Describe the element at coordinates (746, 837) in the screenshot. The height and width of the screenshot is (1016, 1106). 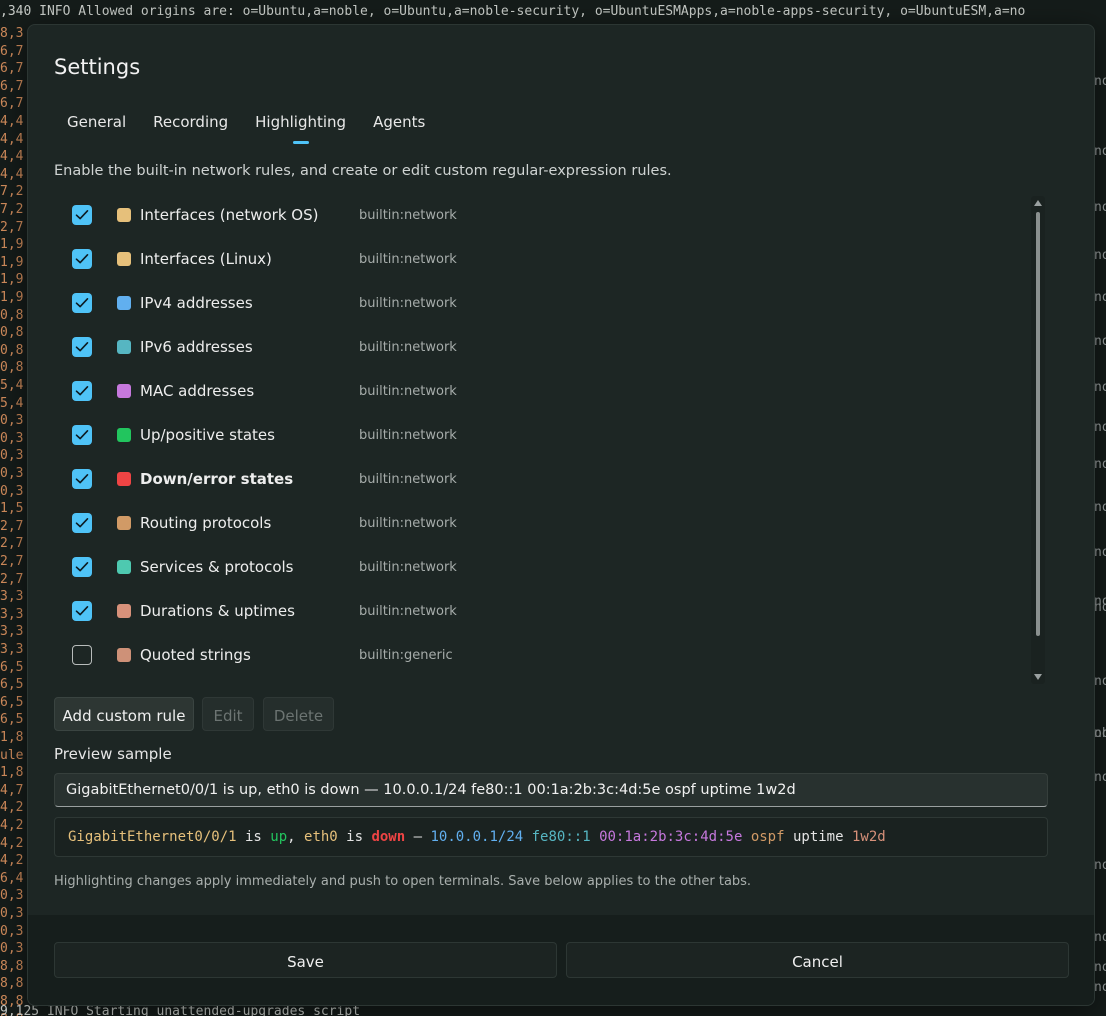
I see `preview-token` at that location.